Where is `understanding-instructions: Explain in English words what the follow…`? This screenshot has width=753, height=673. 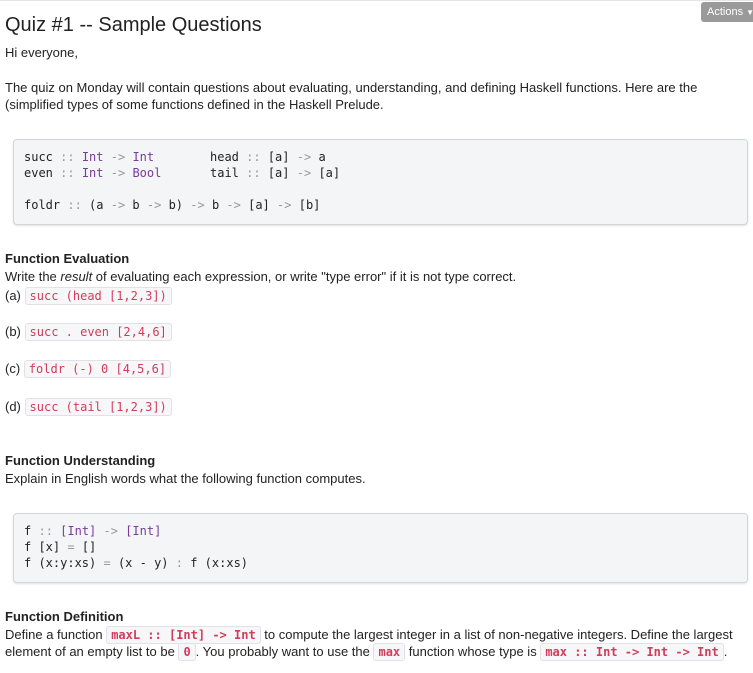 understanding-instructions: Explain in English words what the follow… is located at coordinates (185, 478).